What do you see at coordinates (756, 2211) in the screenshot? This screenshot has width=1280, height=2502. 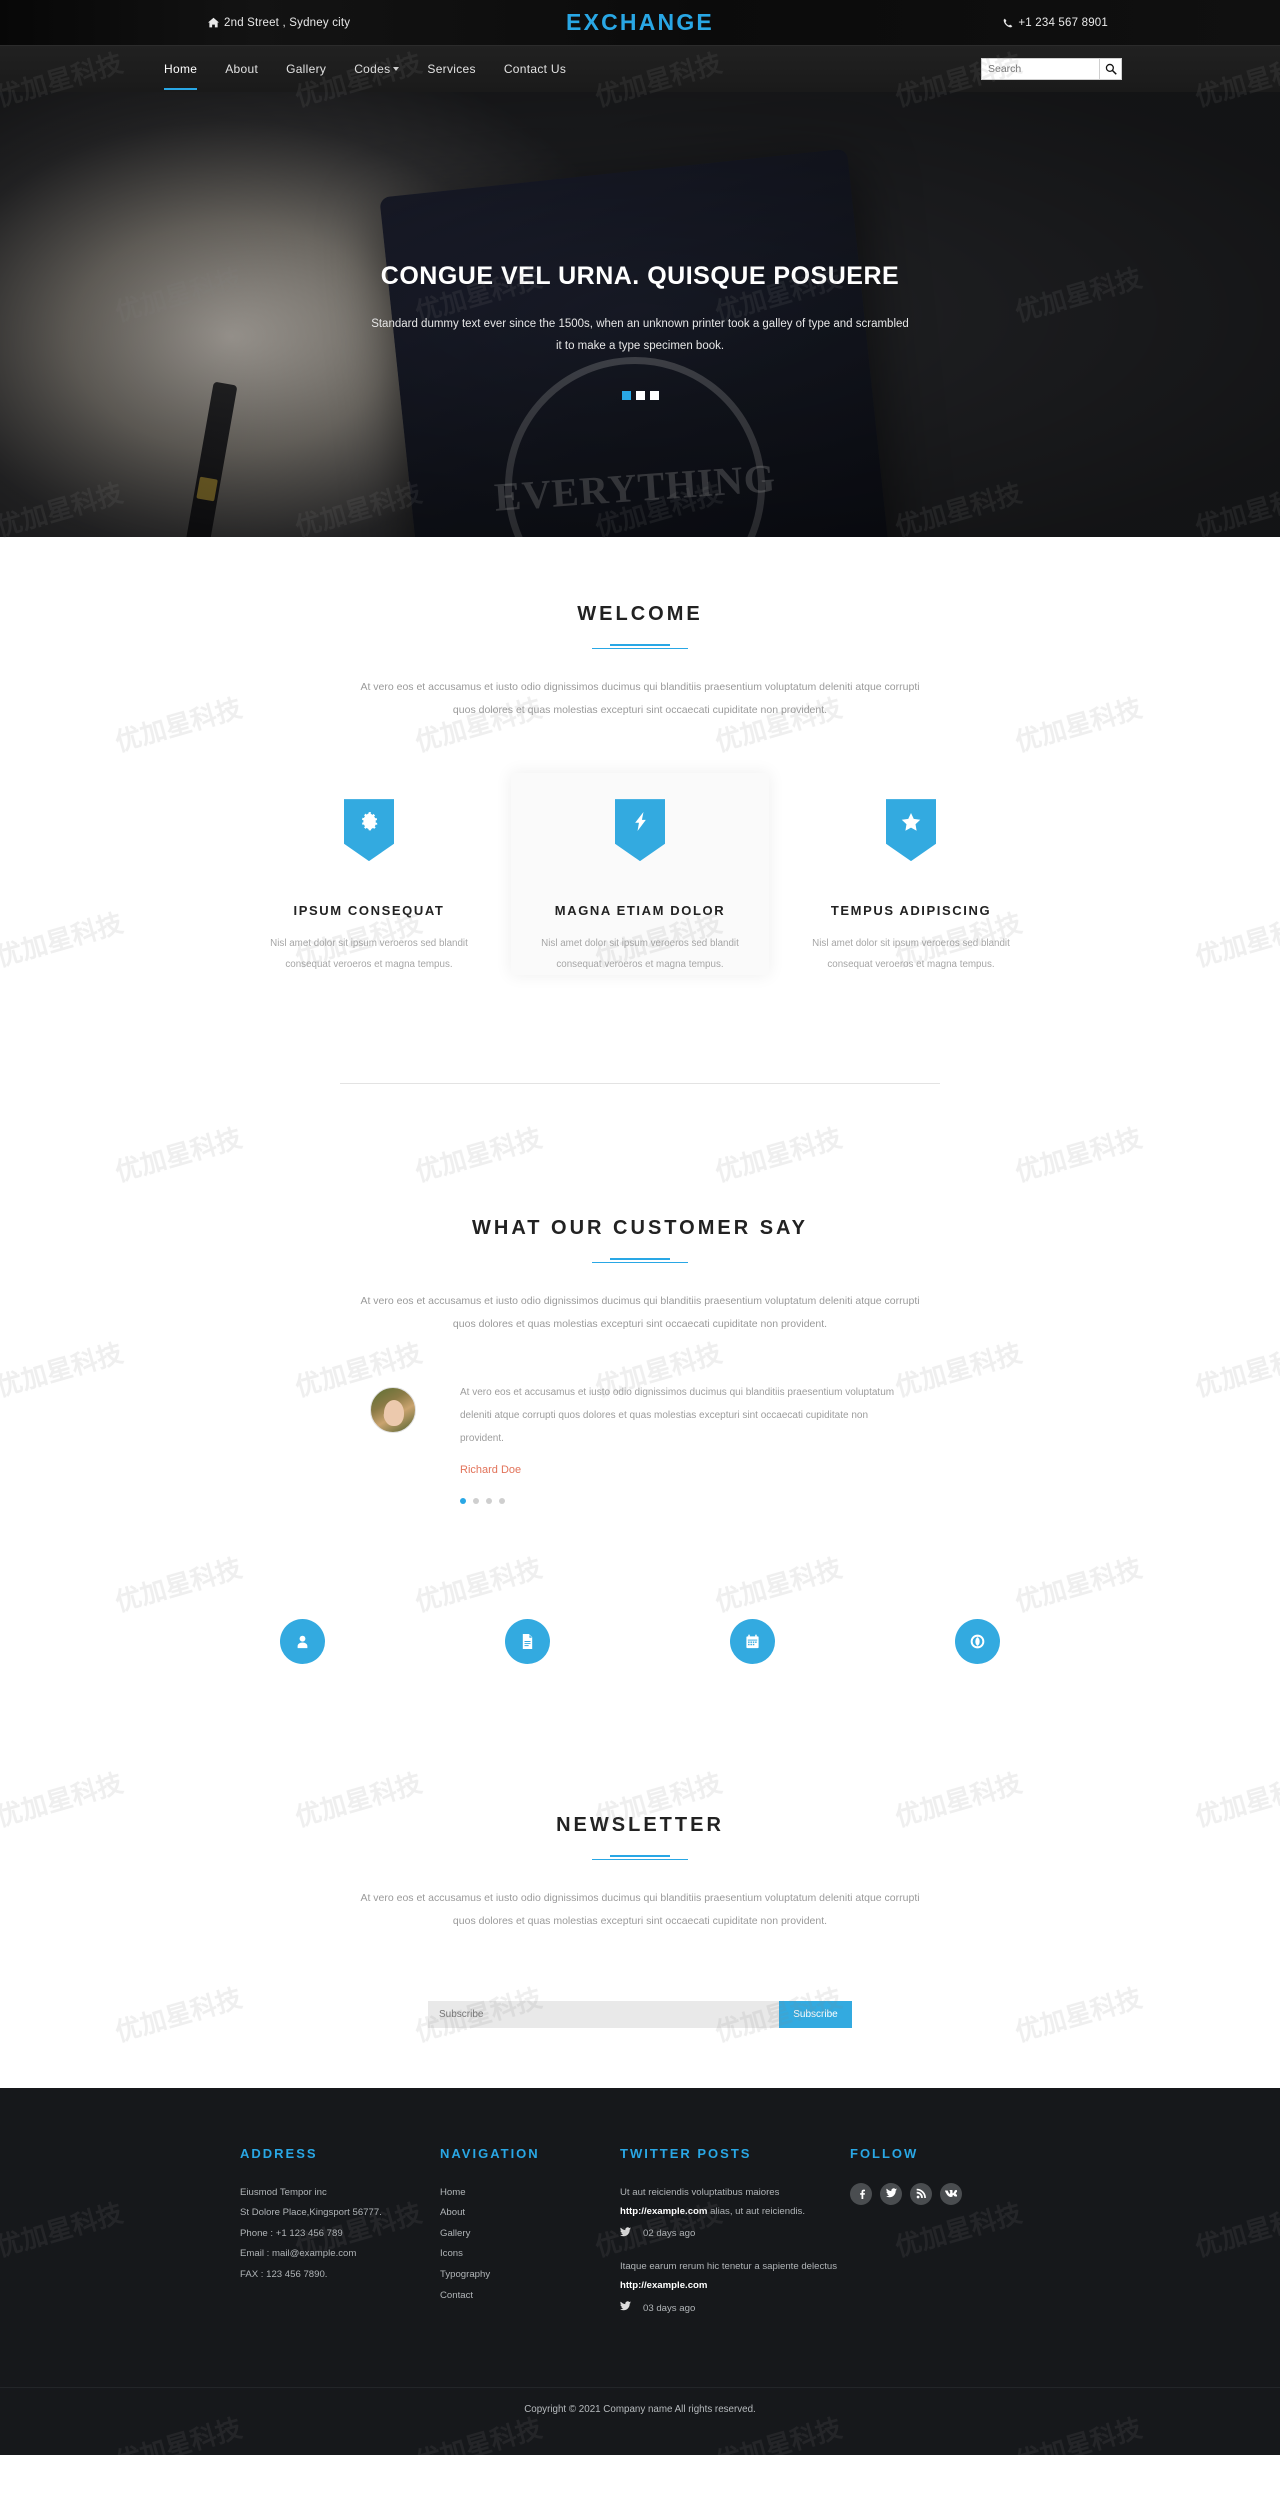 I see `twitter-post-post: alias, ut aut reiciendis.` at bounding box center [756, 2211].